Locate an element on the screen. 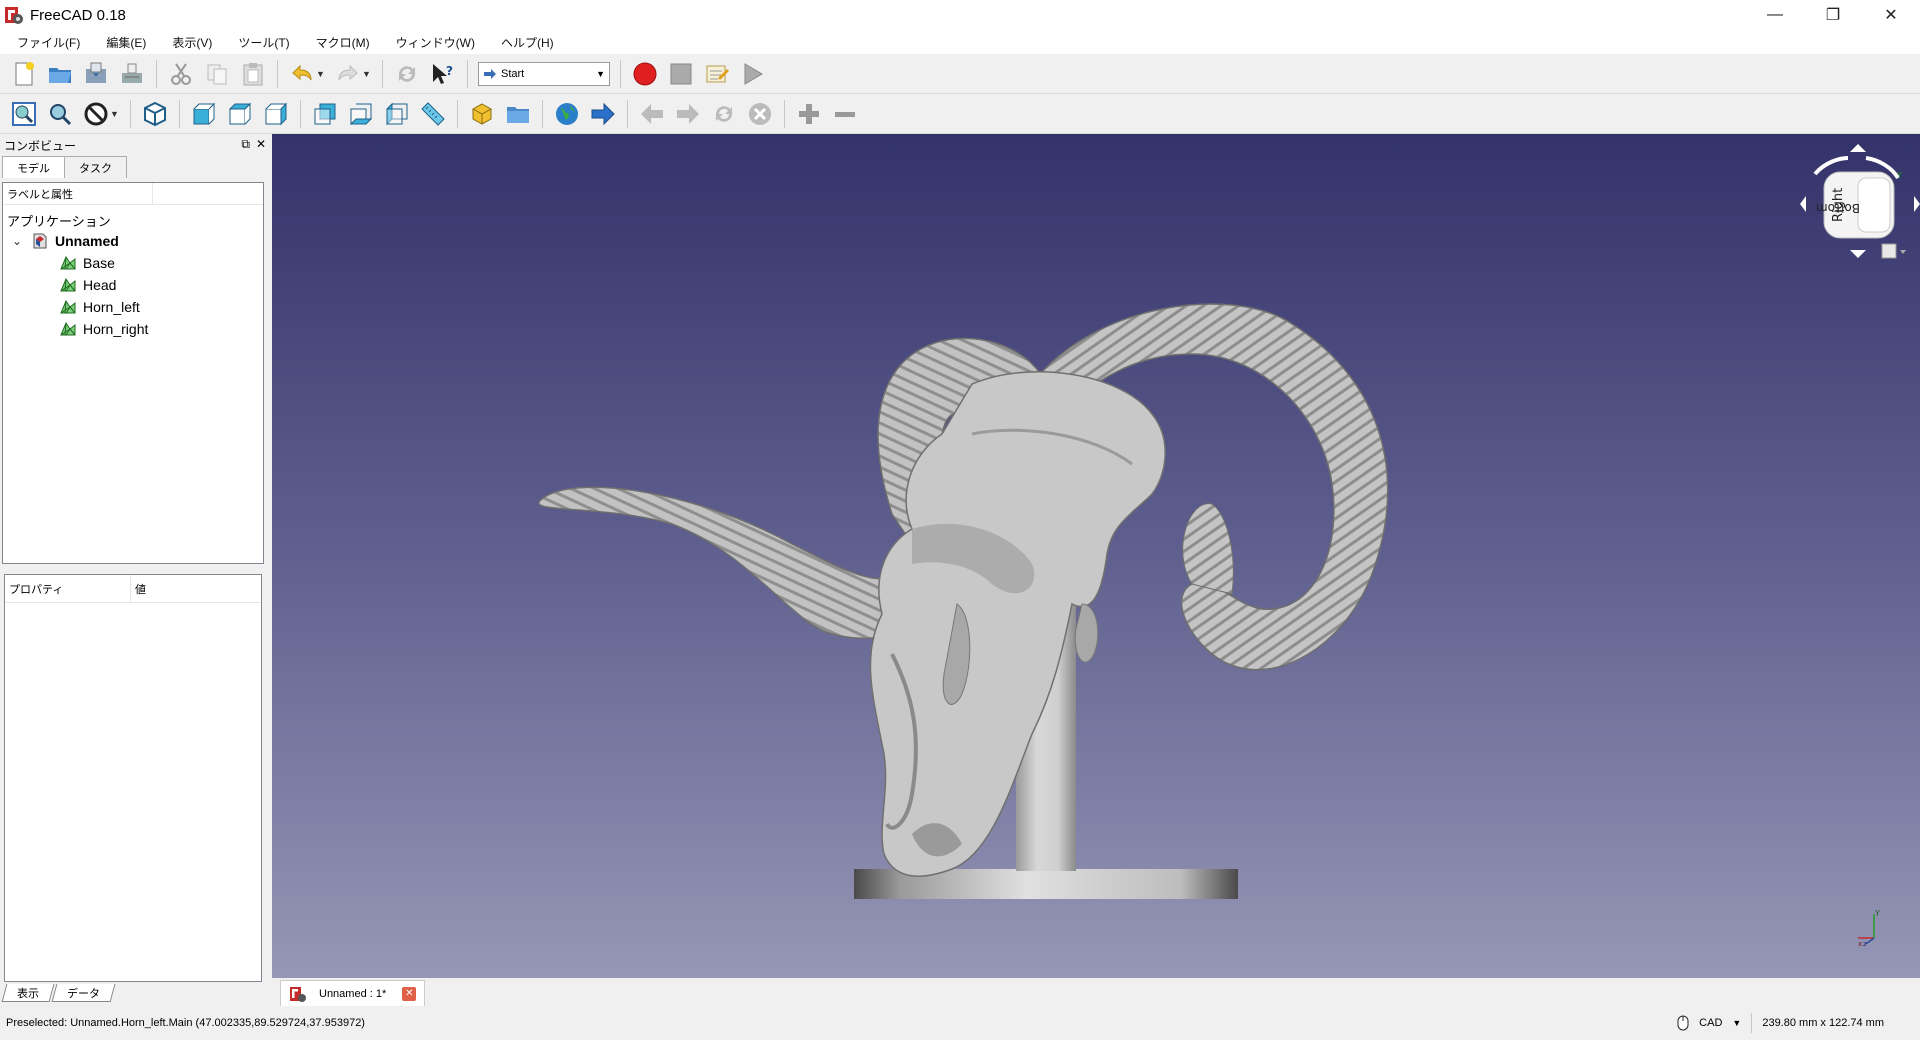 The image size is (1920, 1040). macro-stop-icon is located at coordinates (681, 73).